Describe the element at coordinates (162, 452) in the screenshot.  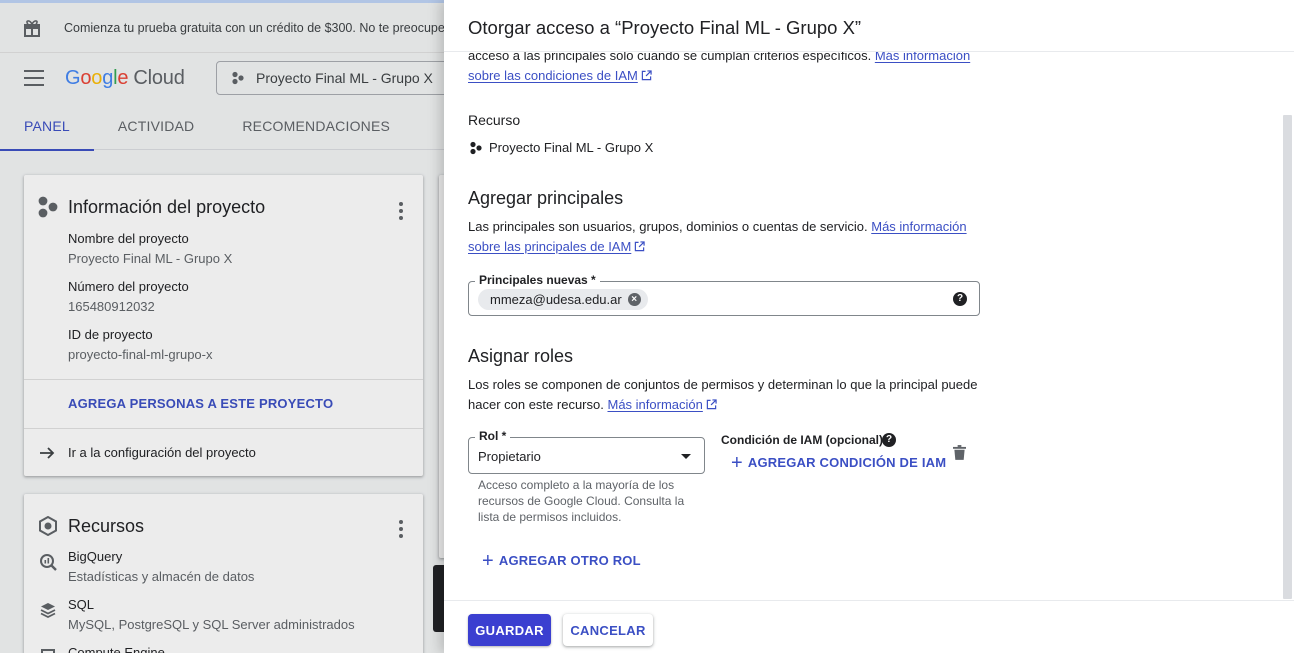
I see `project-settings-link: Ir a la configuración del proyecto` at that location.